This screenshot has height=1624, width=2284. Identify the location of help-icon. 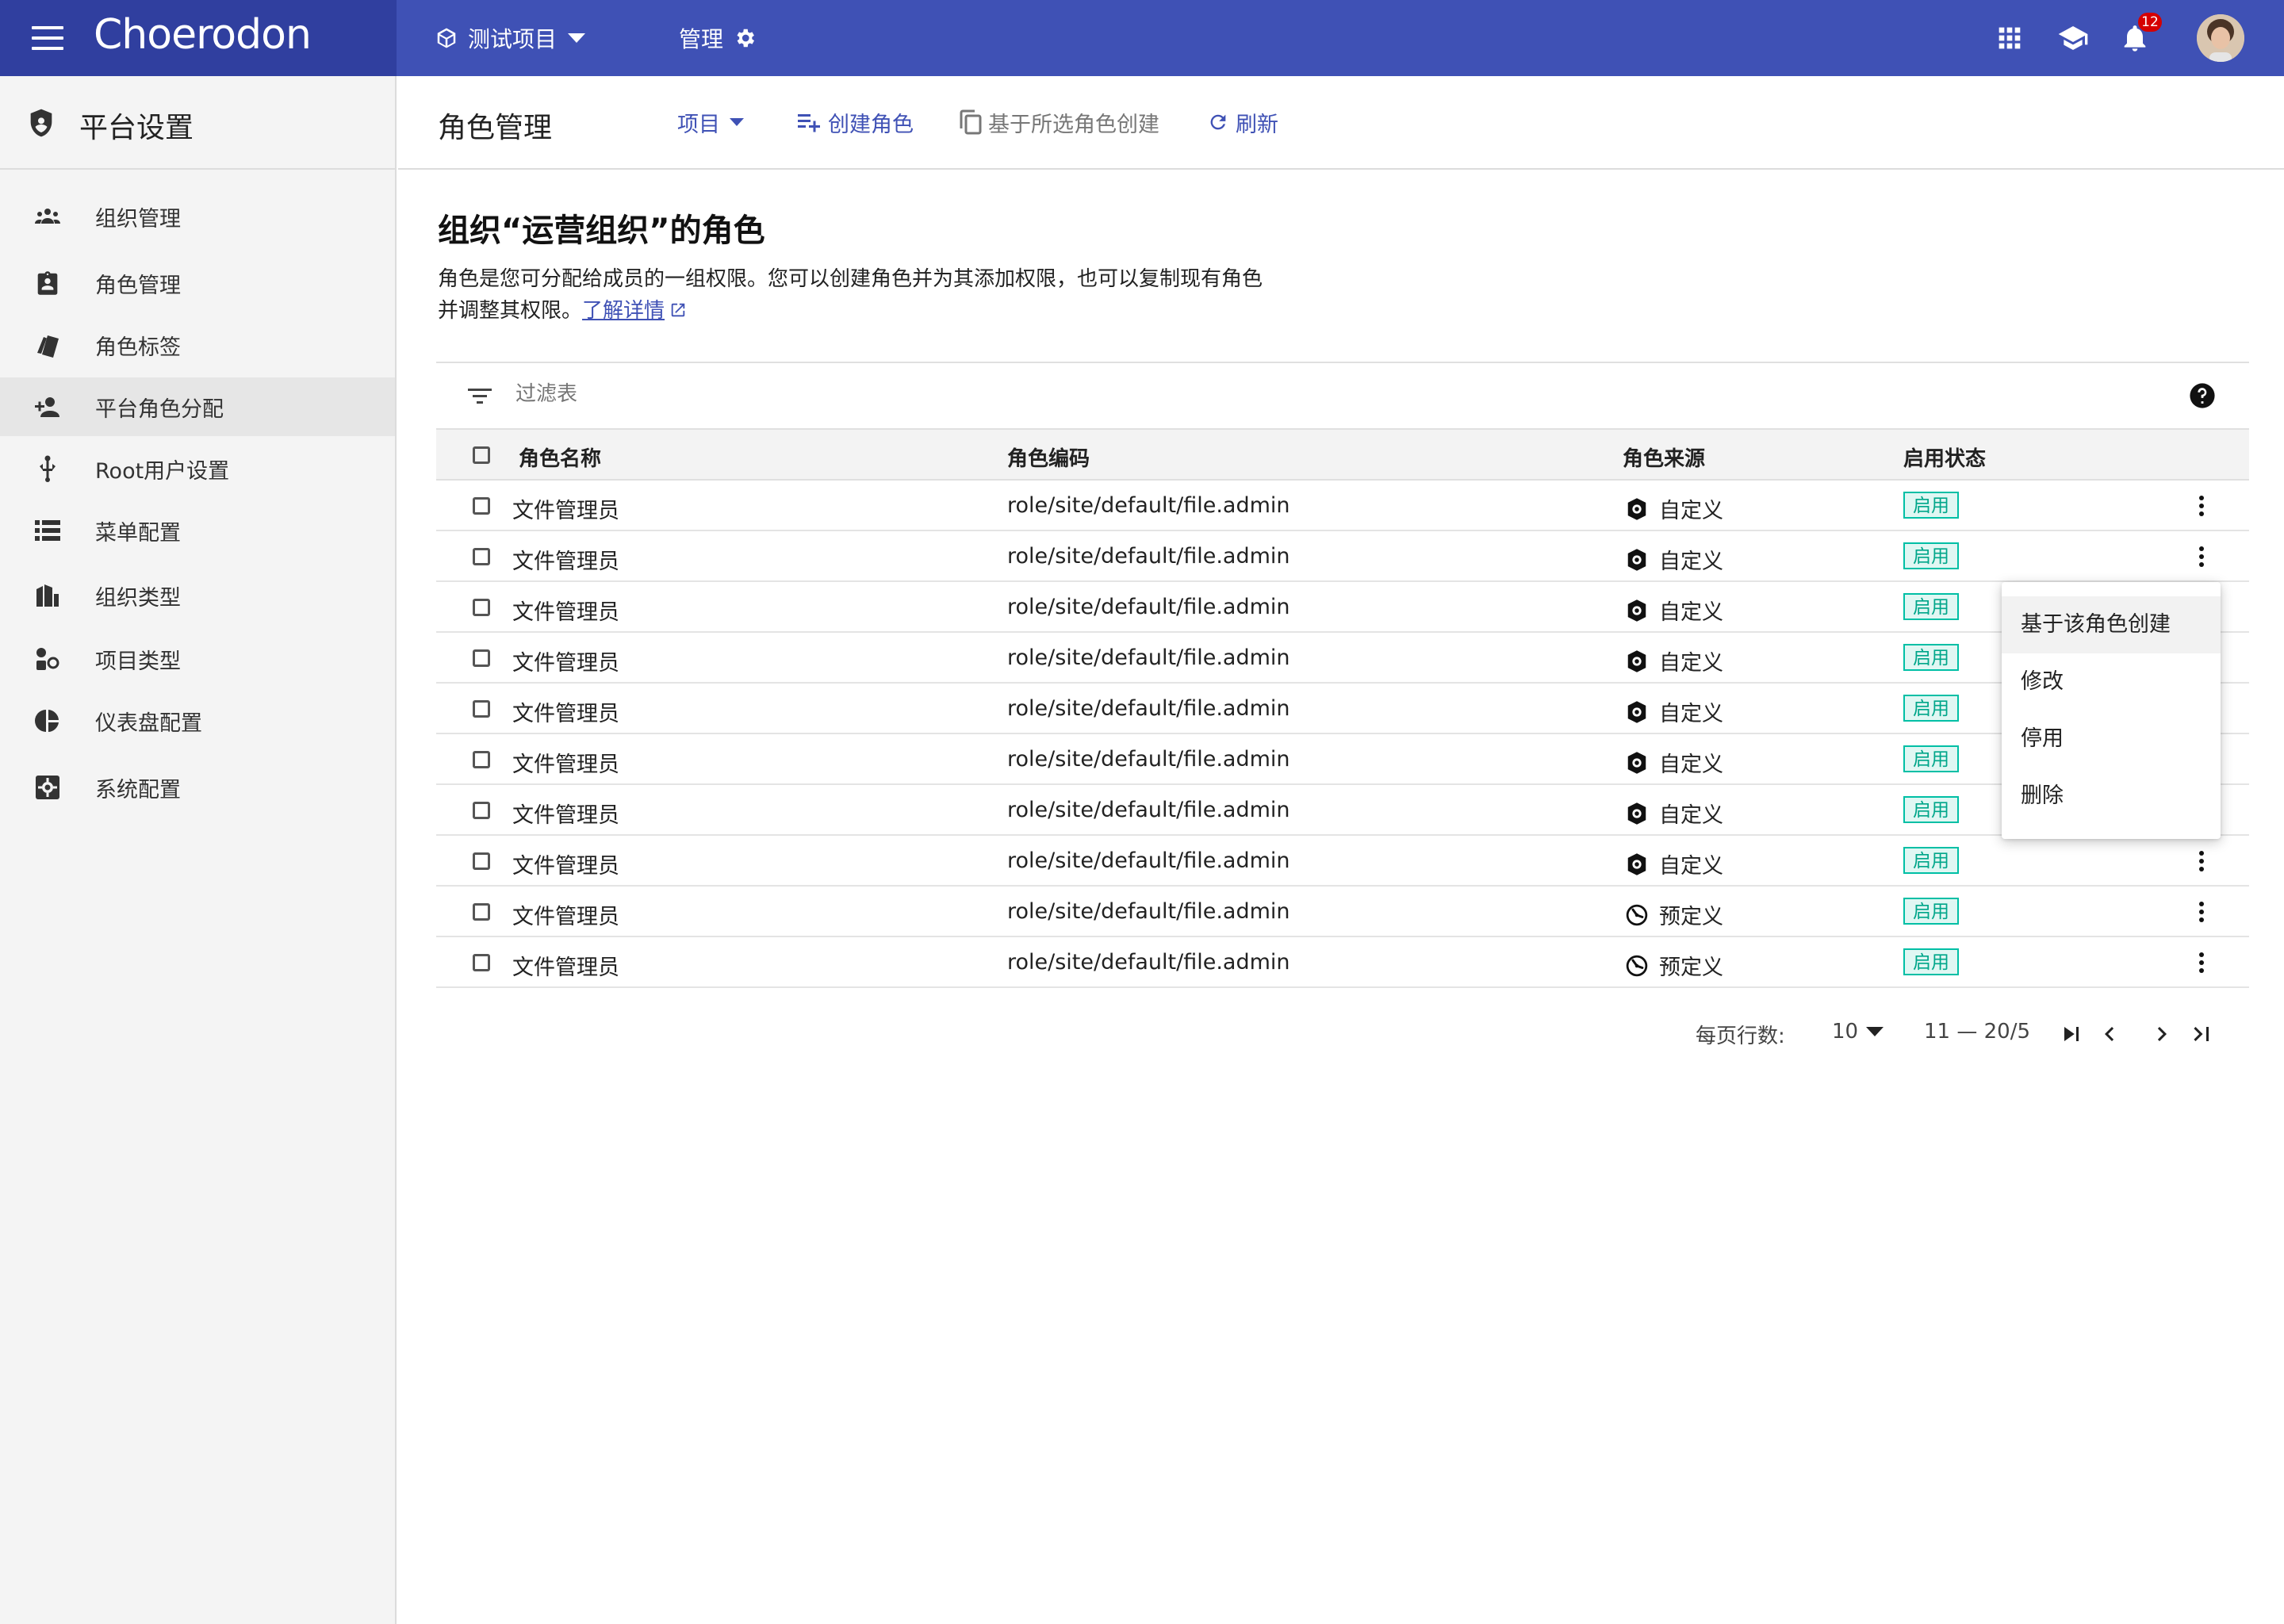
(2202, 395).